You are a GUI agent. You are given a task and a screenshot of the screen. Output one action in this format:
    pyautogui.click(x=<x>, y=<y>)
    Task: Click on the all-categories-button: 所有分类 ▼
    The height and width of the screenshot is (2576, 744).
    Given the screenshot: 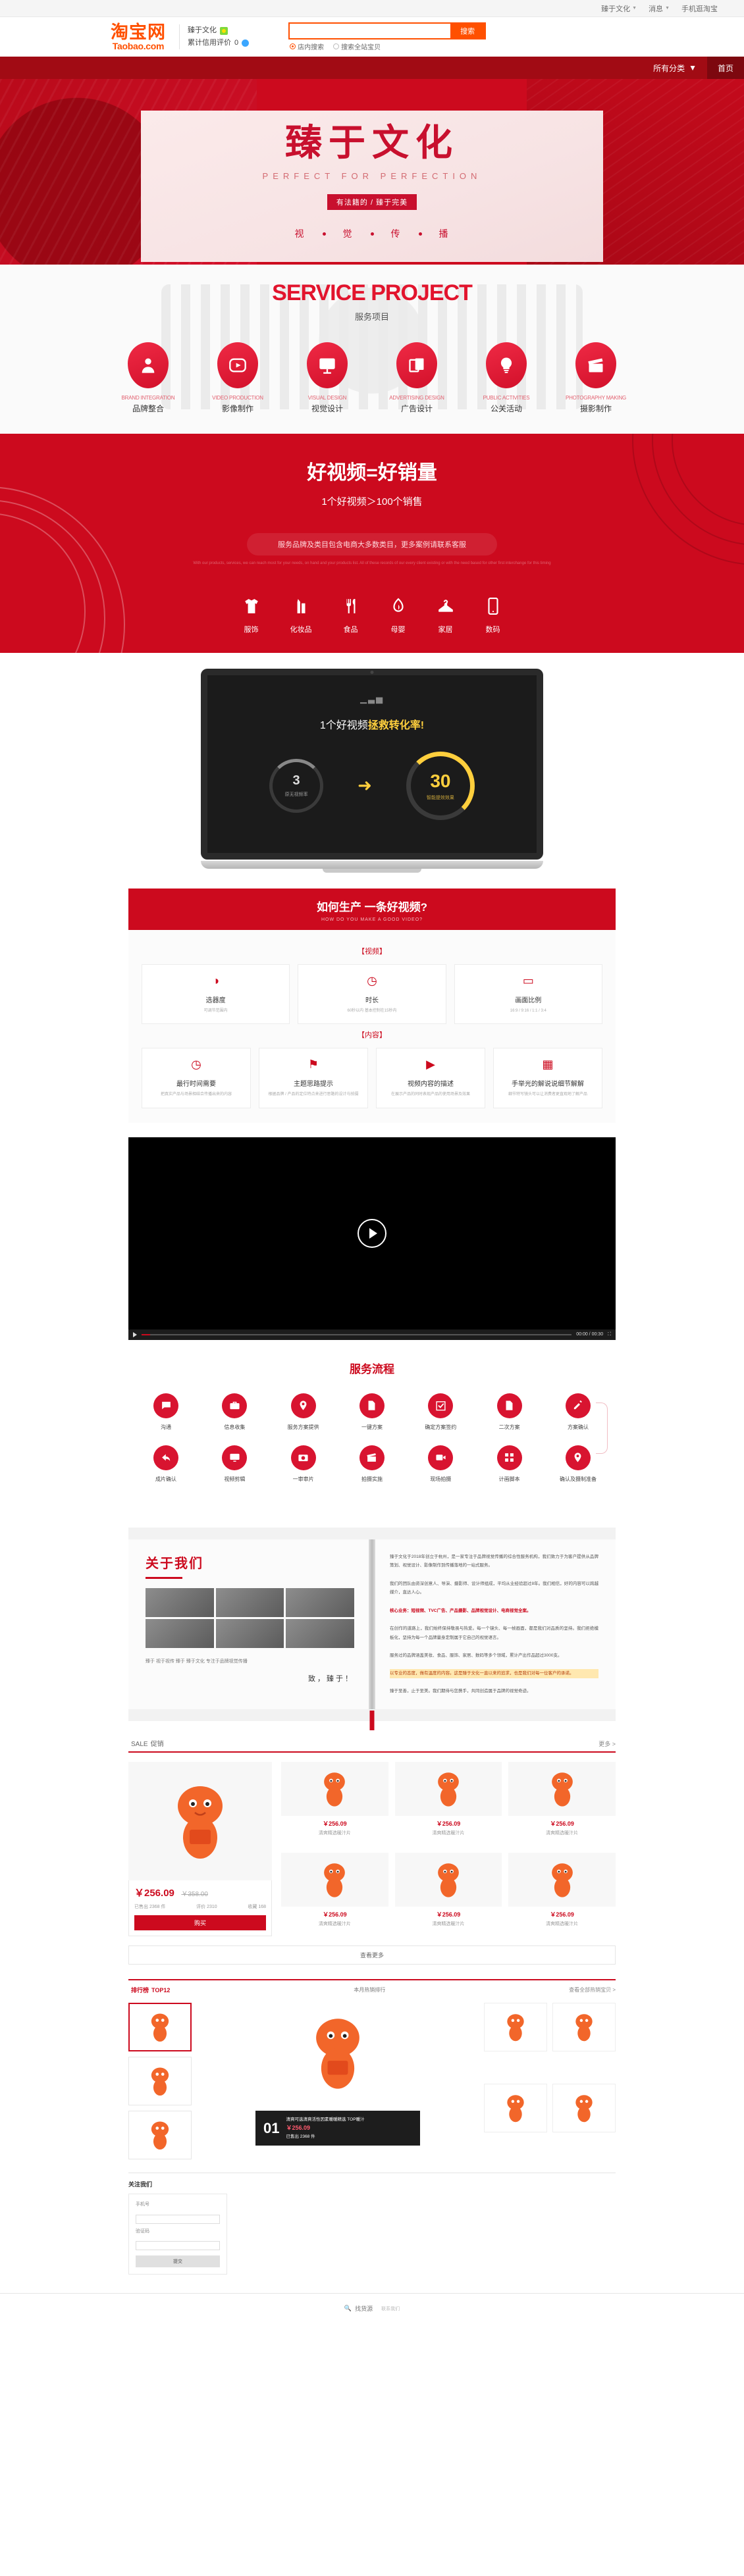 What is the action you would take?
    pyautogui.click(x=675, y=68)
    